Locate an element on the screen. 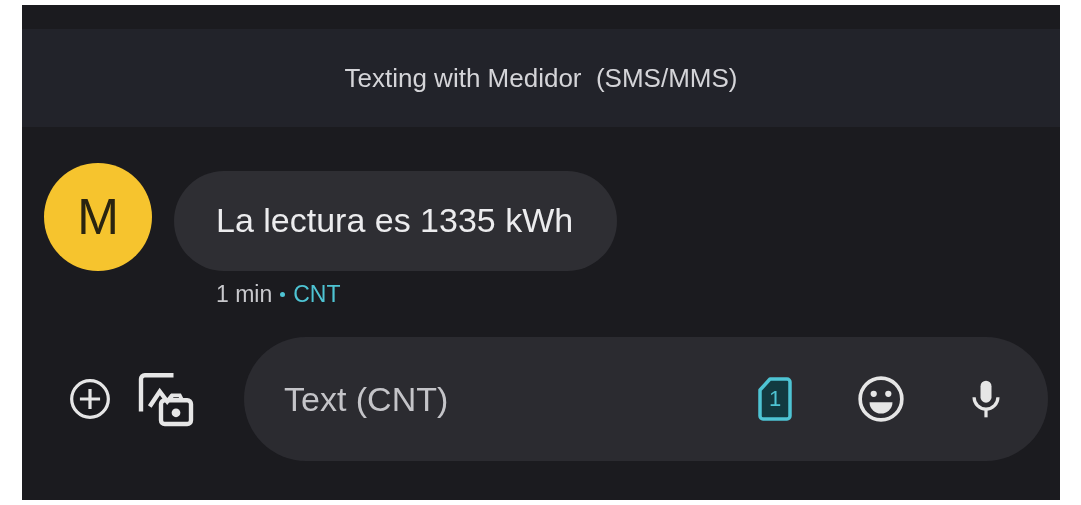  add-icon is located at coordinates (90, 399).